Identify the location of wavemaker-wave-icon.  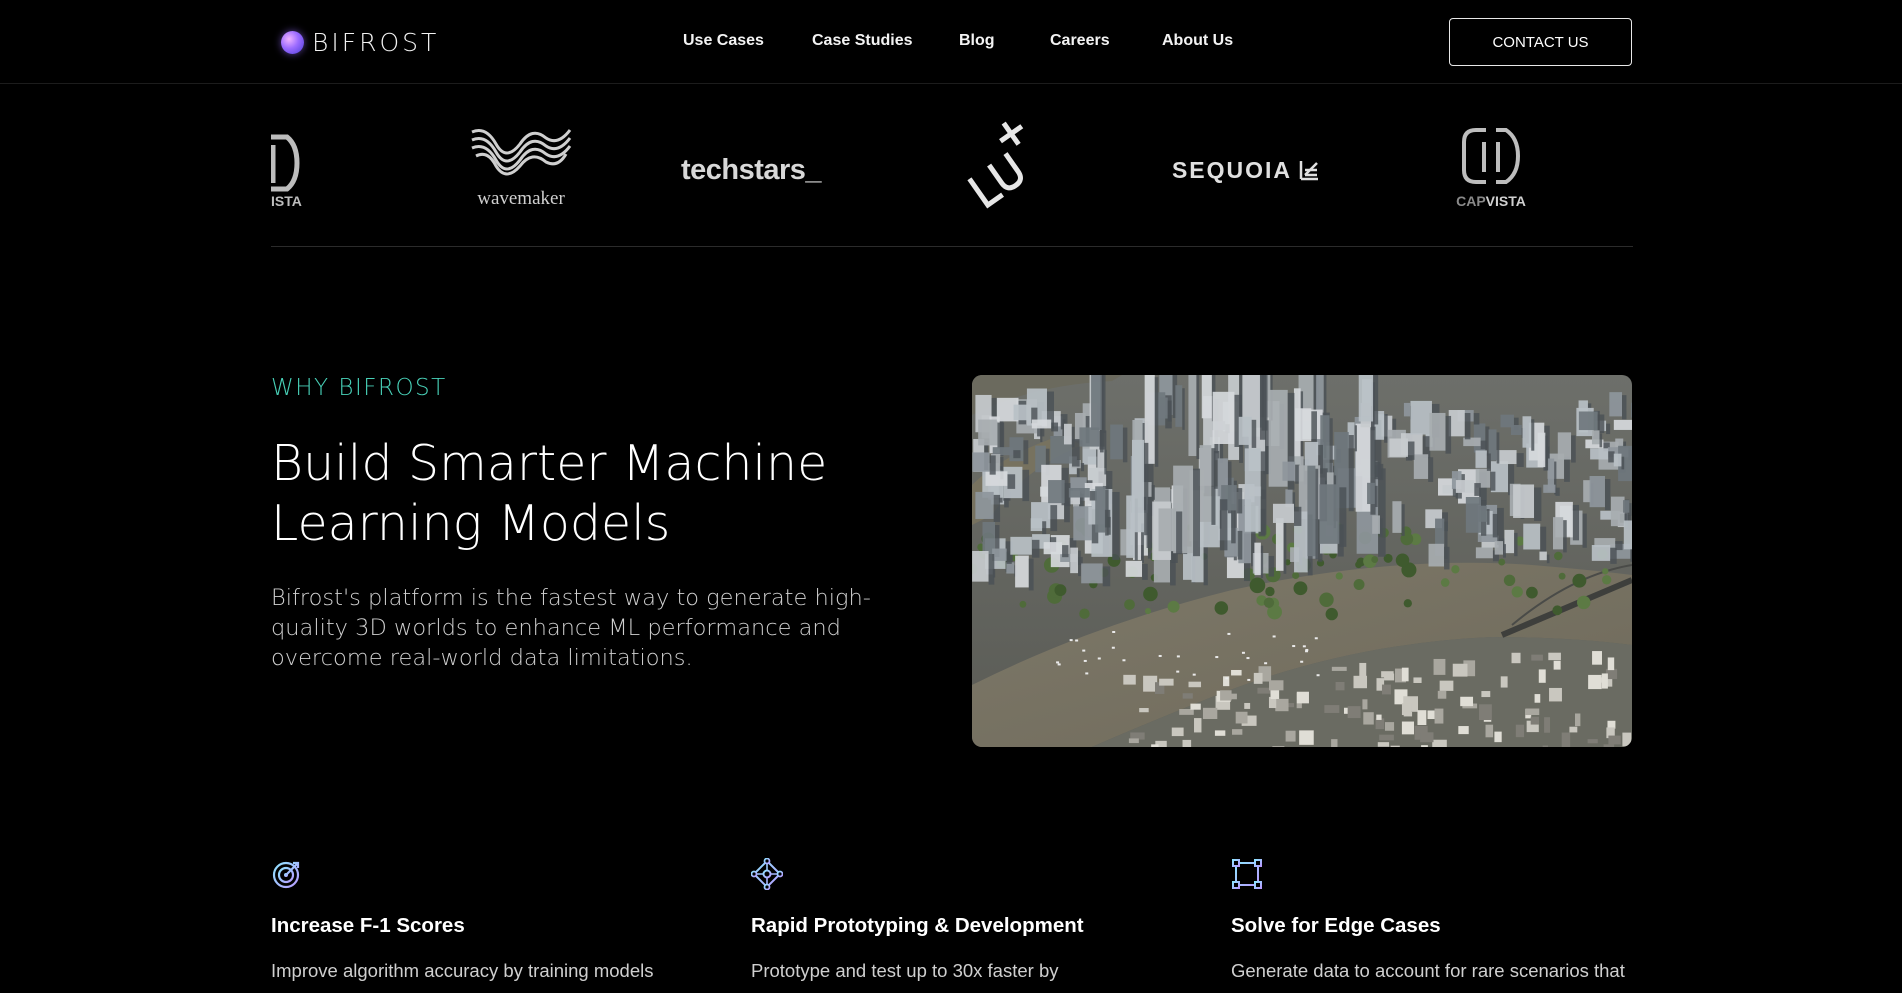
(521, 152).